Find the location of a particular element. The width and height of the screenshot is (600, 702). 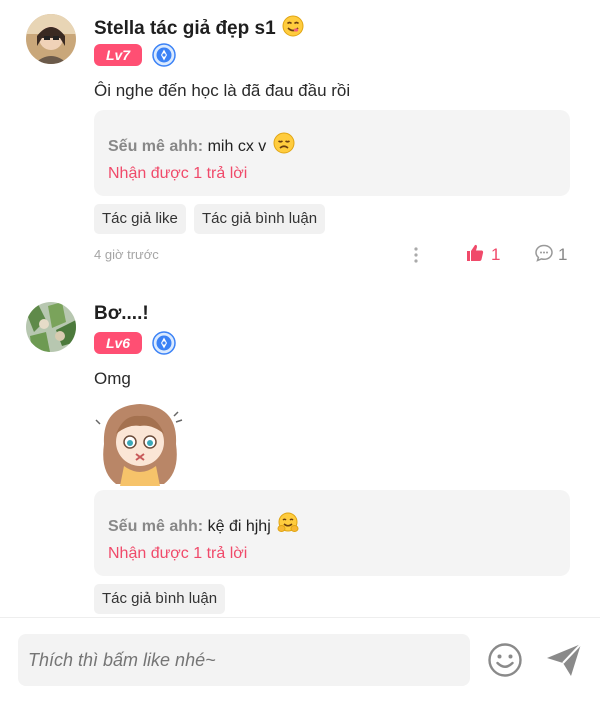

disappointed-emoji-icon is located at coordinates (284, 145).